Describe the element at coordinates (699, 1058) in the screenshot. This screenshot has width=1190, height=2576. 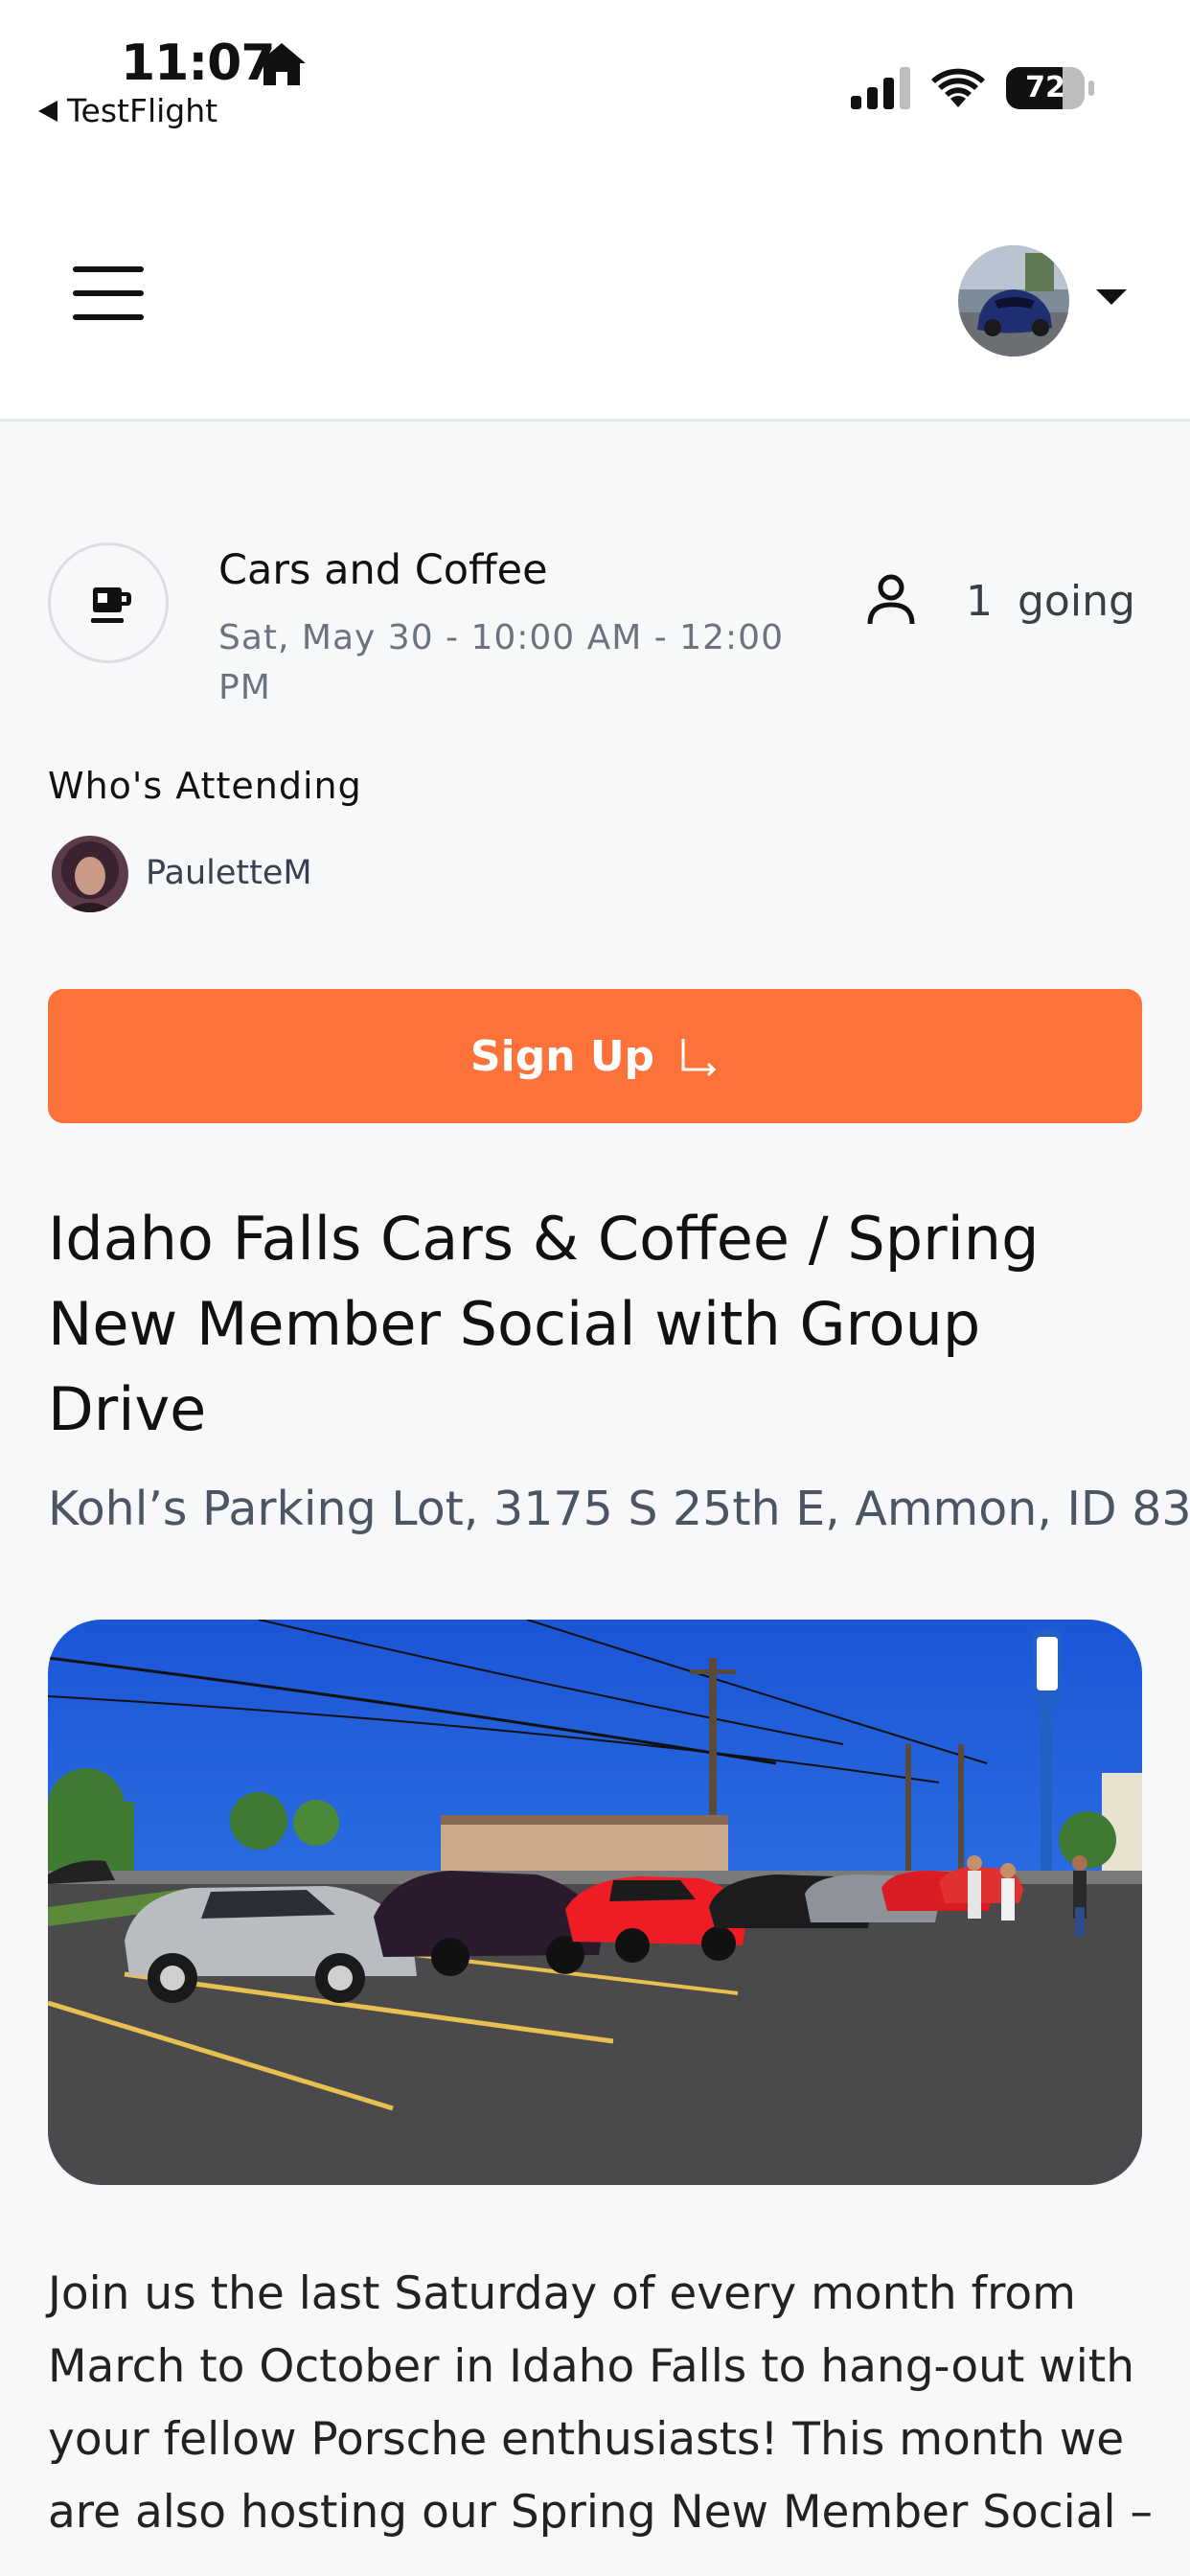
I see `sign-up-arrow-icon` at that location.